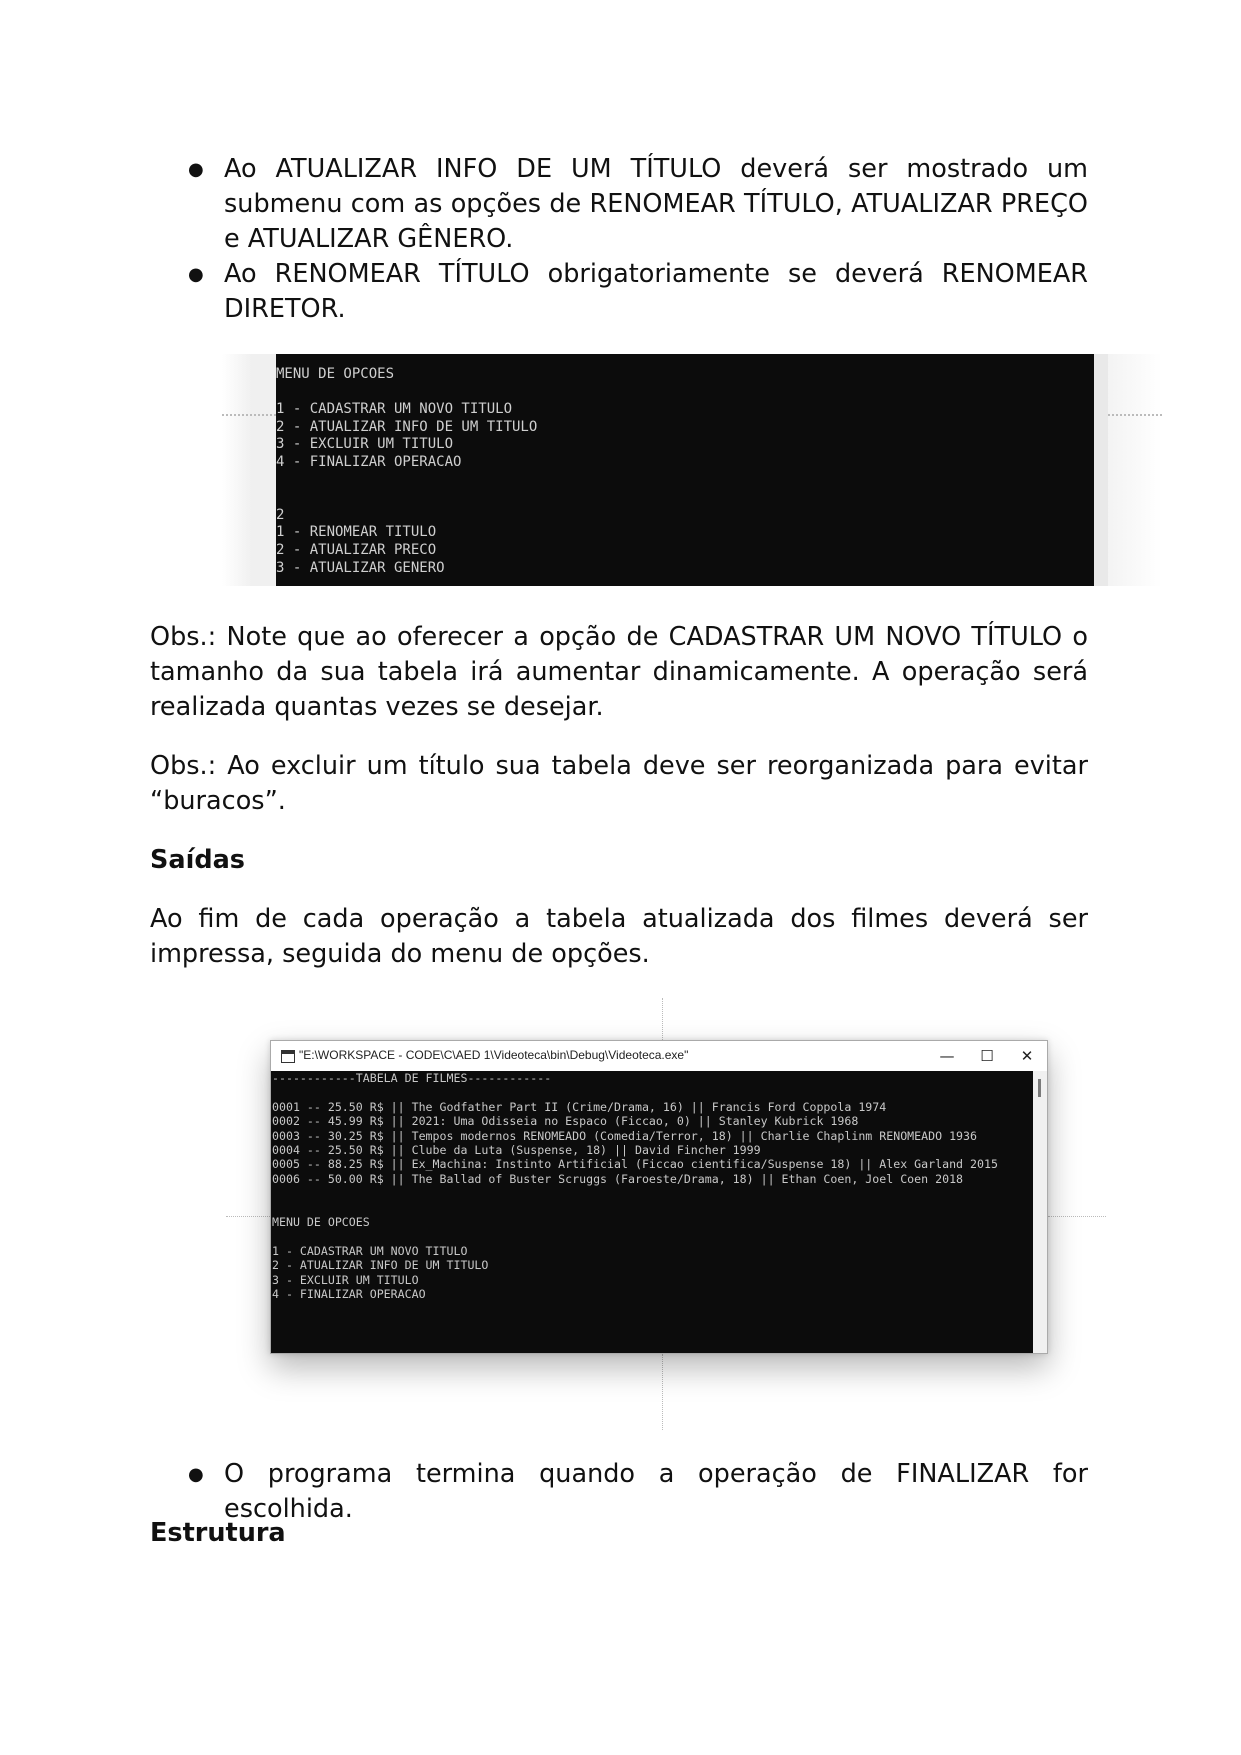  Describe the element at coordinates (356, 532) in the screenshot. I see `console-line: 1 - RENOMEAR TITULO` at that location.